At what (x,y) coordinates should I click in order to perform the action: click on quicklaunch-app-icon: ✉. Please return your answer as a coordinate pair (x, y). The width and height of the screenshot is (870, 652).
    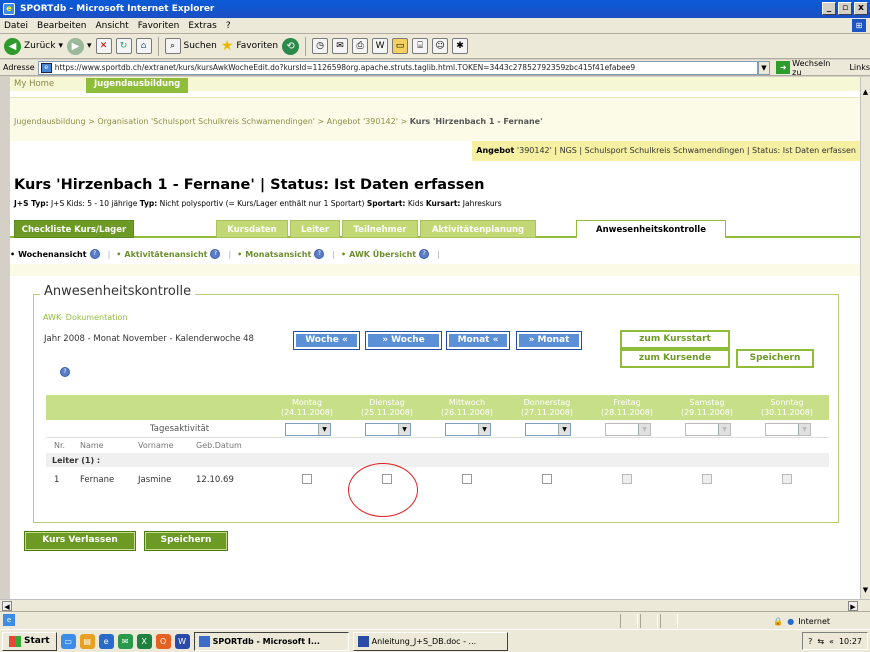
    Looking at the image, I should click on (125, 641).